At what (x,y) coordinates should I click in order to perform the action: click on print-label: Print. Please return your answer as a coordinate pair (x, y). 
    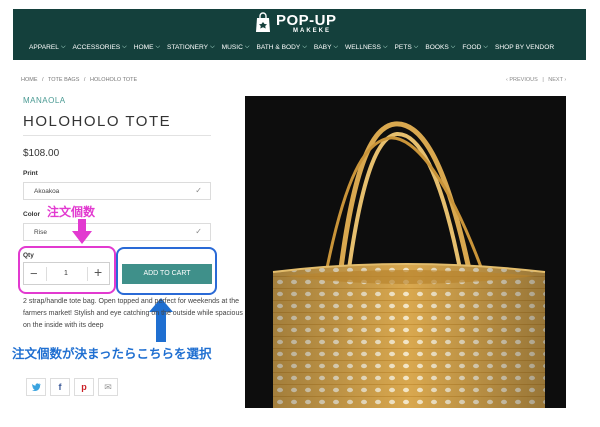
    Looking at the image, I should click on (30, 173).